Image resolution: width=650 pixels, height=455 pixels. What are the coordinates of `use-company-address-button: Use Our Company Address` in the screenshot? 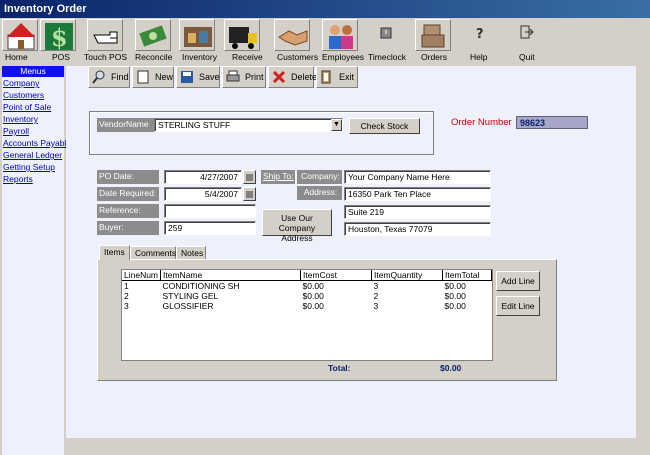 It's located at (297, 226).